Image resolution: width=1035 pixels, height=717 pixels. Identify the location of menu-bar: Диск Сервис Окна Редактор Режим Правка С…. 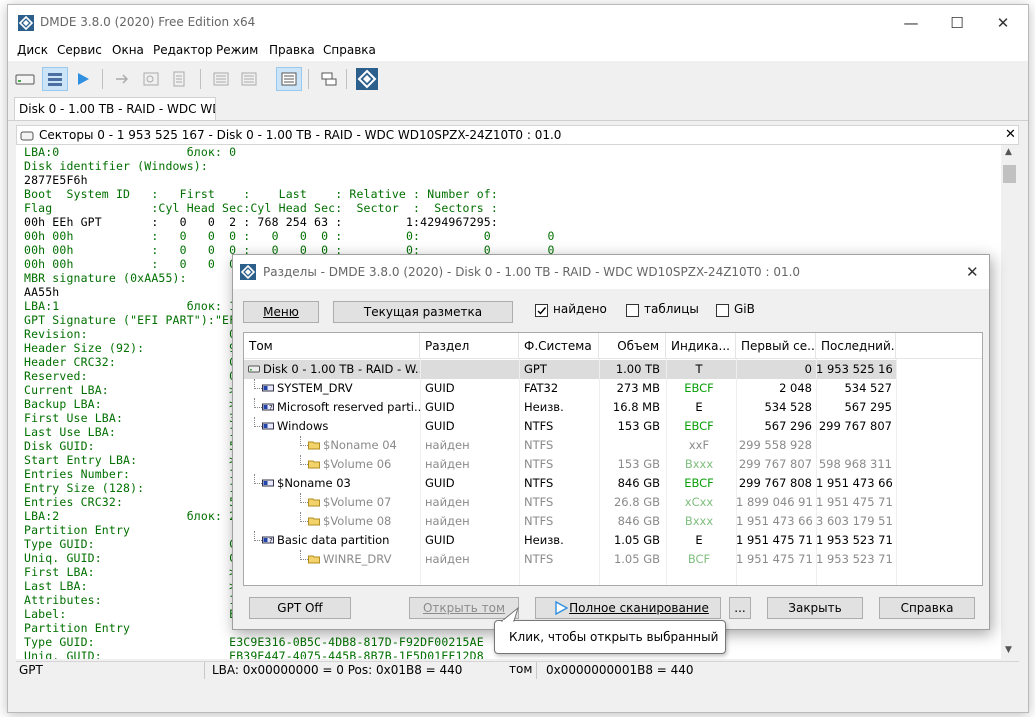
(518, 51).